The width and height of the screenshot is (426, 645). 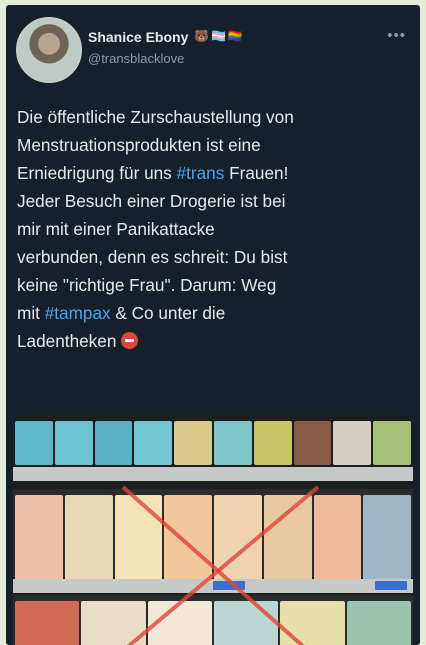 What do you see at coordinates (136, 58) in the screenshot?
I see `user-handle: @transblacklove` at bounding box center [136, 58].